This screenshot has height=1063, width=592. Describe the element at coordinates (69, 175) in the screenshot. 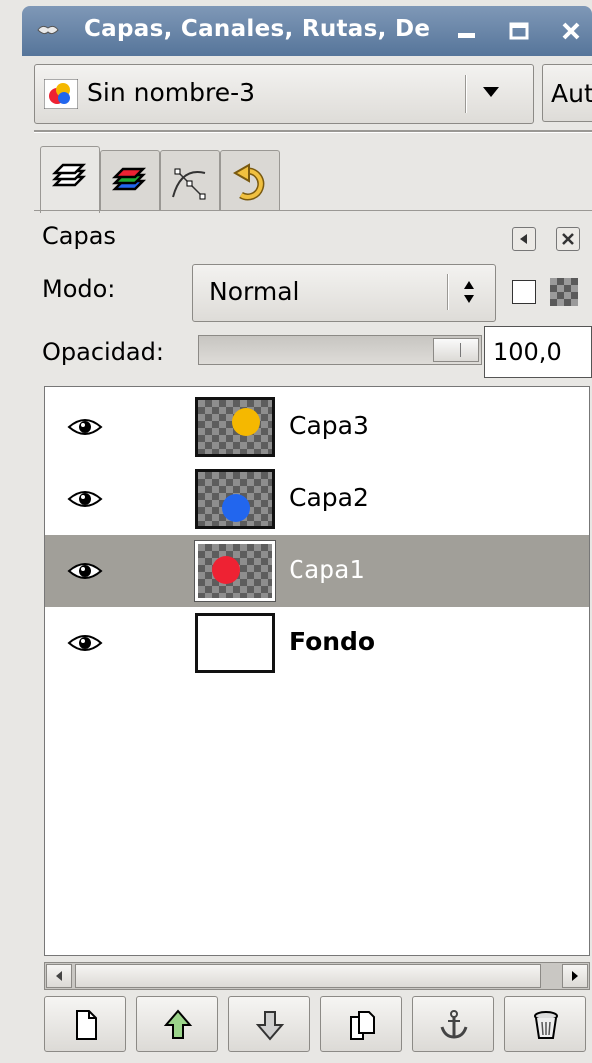

I see `layers-icon` at that location.